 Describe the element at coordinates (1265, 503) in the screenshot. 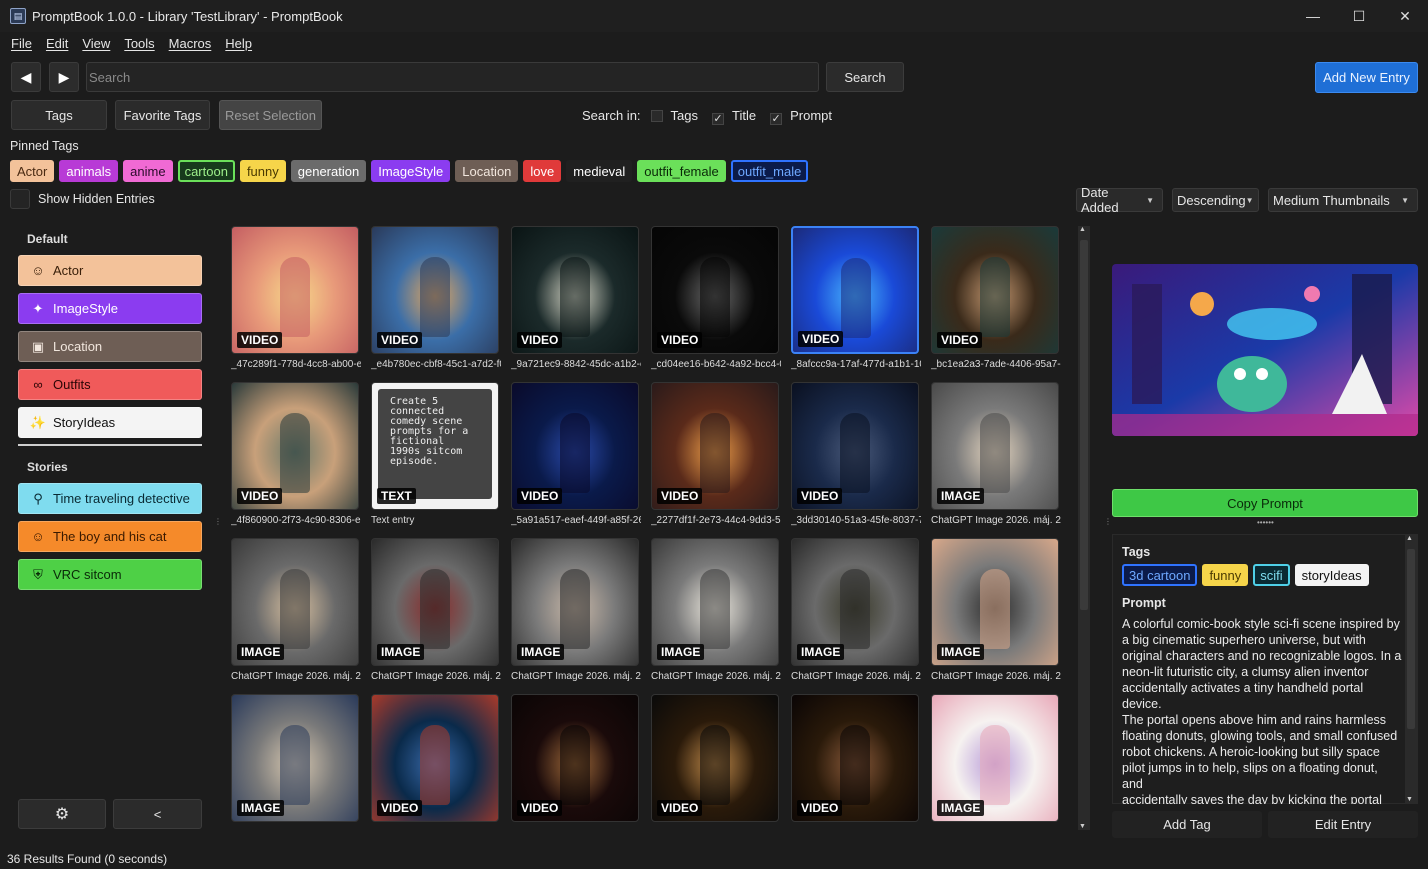

I see `copy-prompt-button: Copy Prompt` at that location.